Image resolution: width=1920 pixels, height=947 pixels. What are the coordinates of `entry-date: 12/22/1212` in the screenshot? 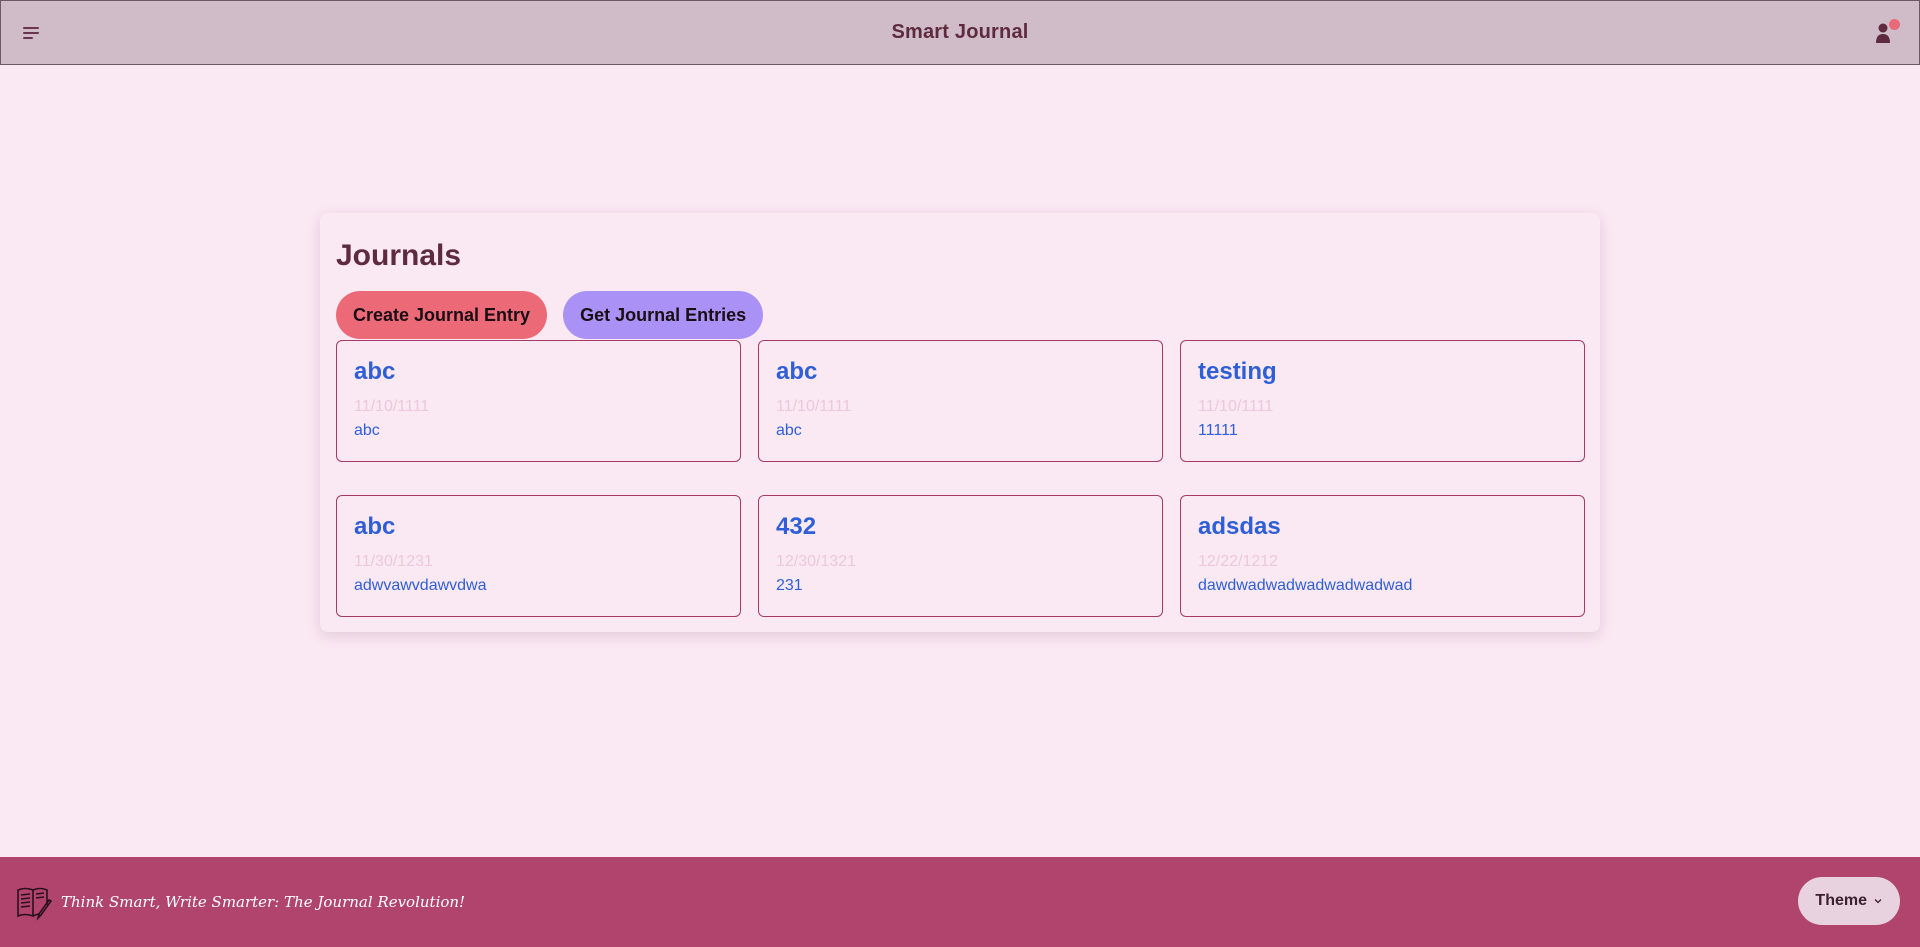 It's located at (1238, 561).